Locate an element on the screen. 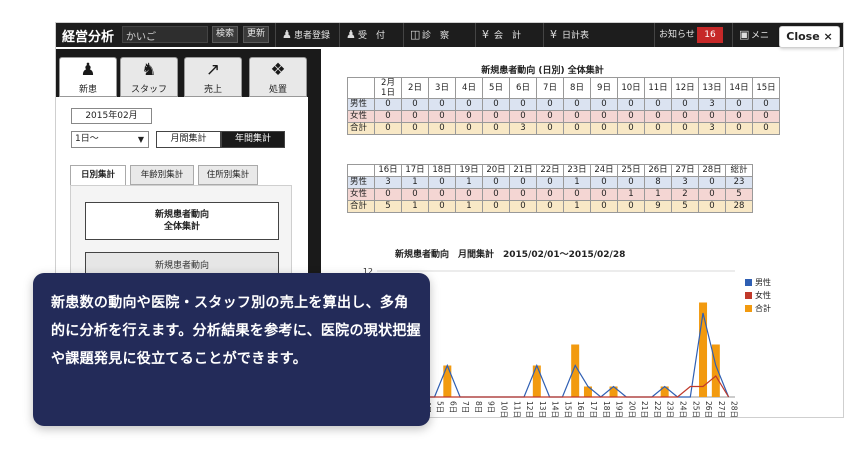 This screenshot has height=469, width=852. day-header: 10日 is located at coordinates (631, 88).